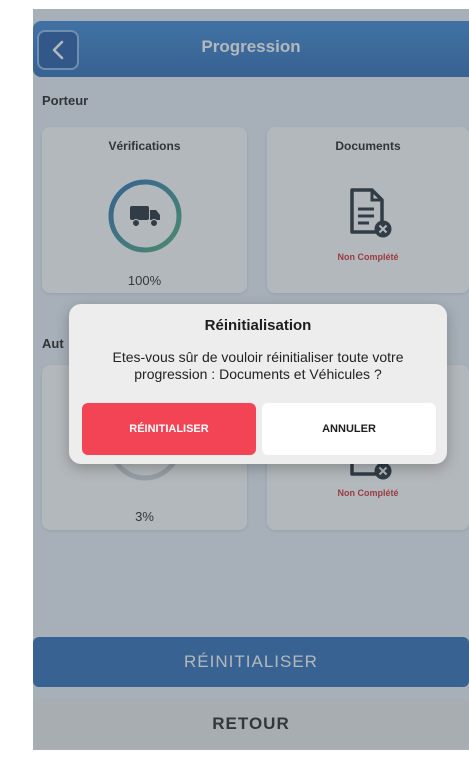 The height and width of the screenshot is (757, 469). Describe the element at coordinates (169, 429) in the screenshot. I see `dialog-confirm-button: RÉINITIALISER` at that location.